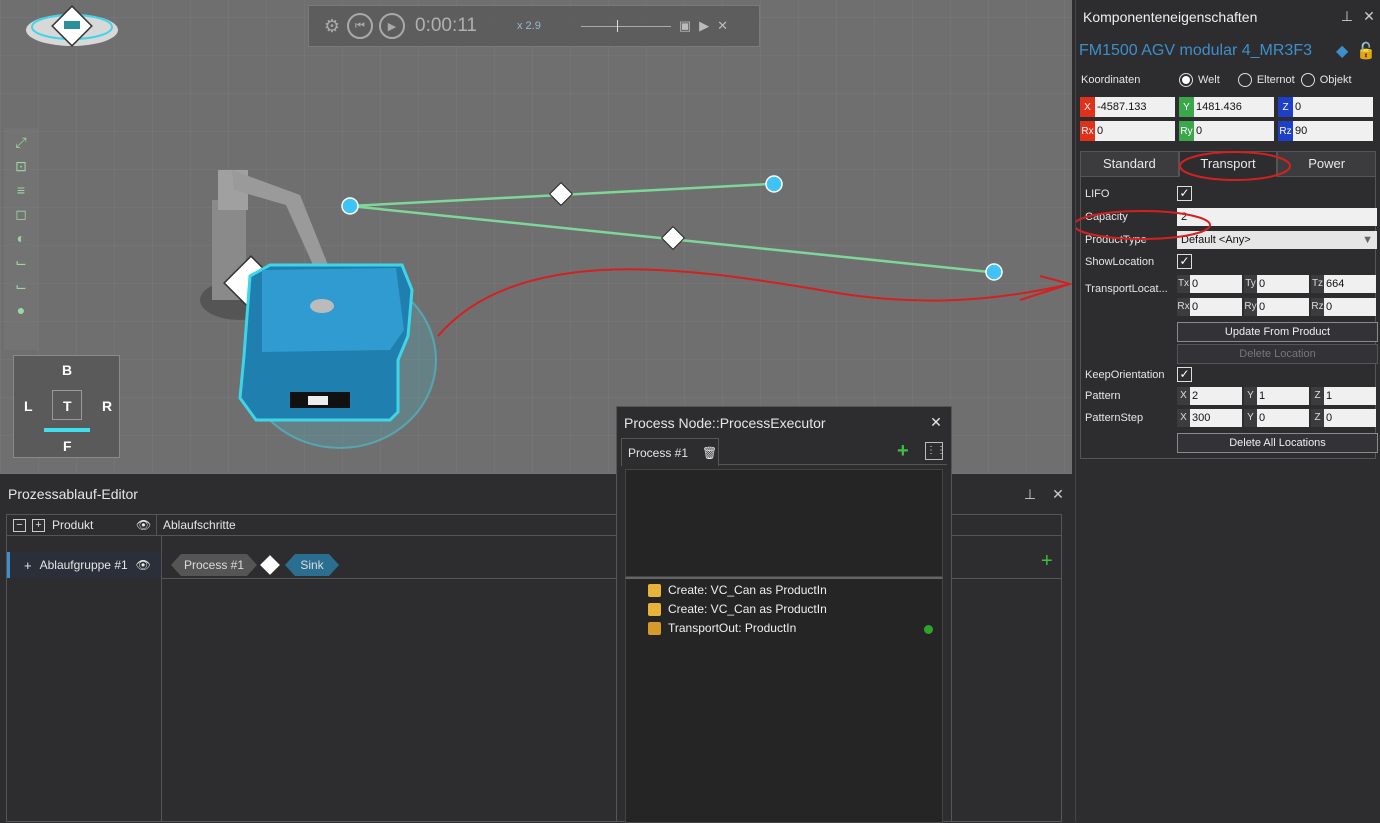  What do you see at coordinates (725, 422) in the screenshot?
I see `process-node-title: Process Node::ProcessExecutor` at bounding box center [725, 422].